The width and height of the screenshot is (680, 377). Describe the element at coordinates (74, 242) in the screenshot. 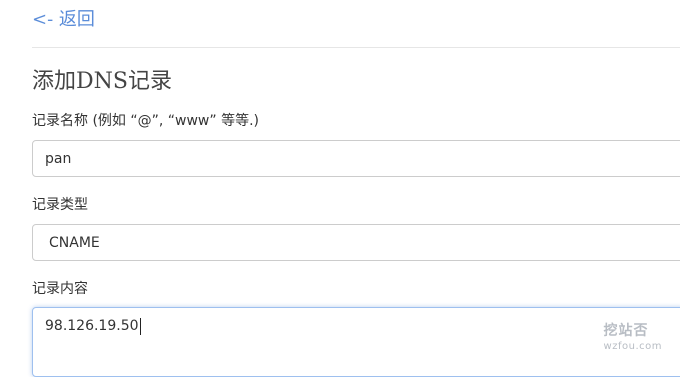

I see `record-type-value: CNAME` at that location.